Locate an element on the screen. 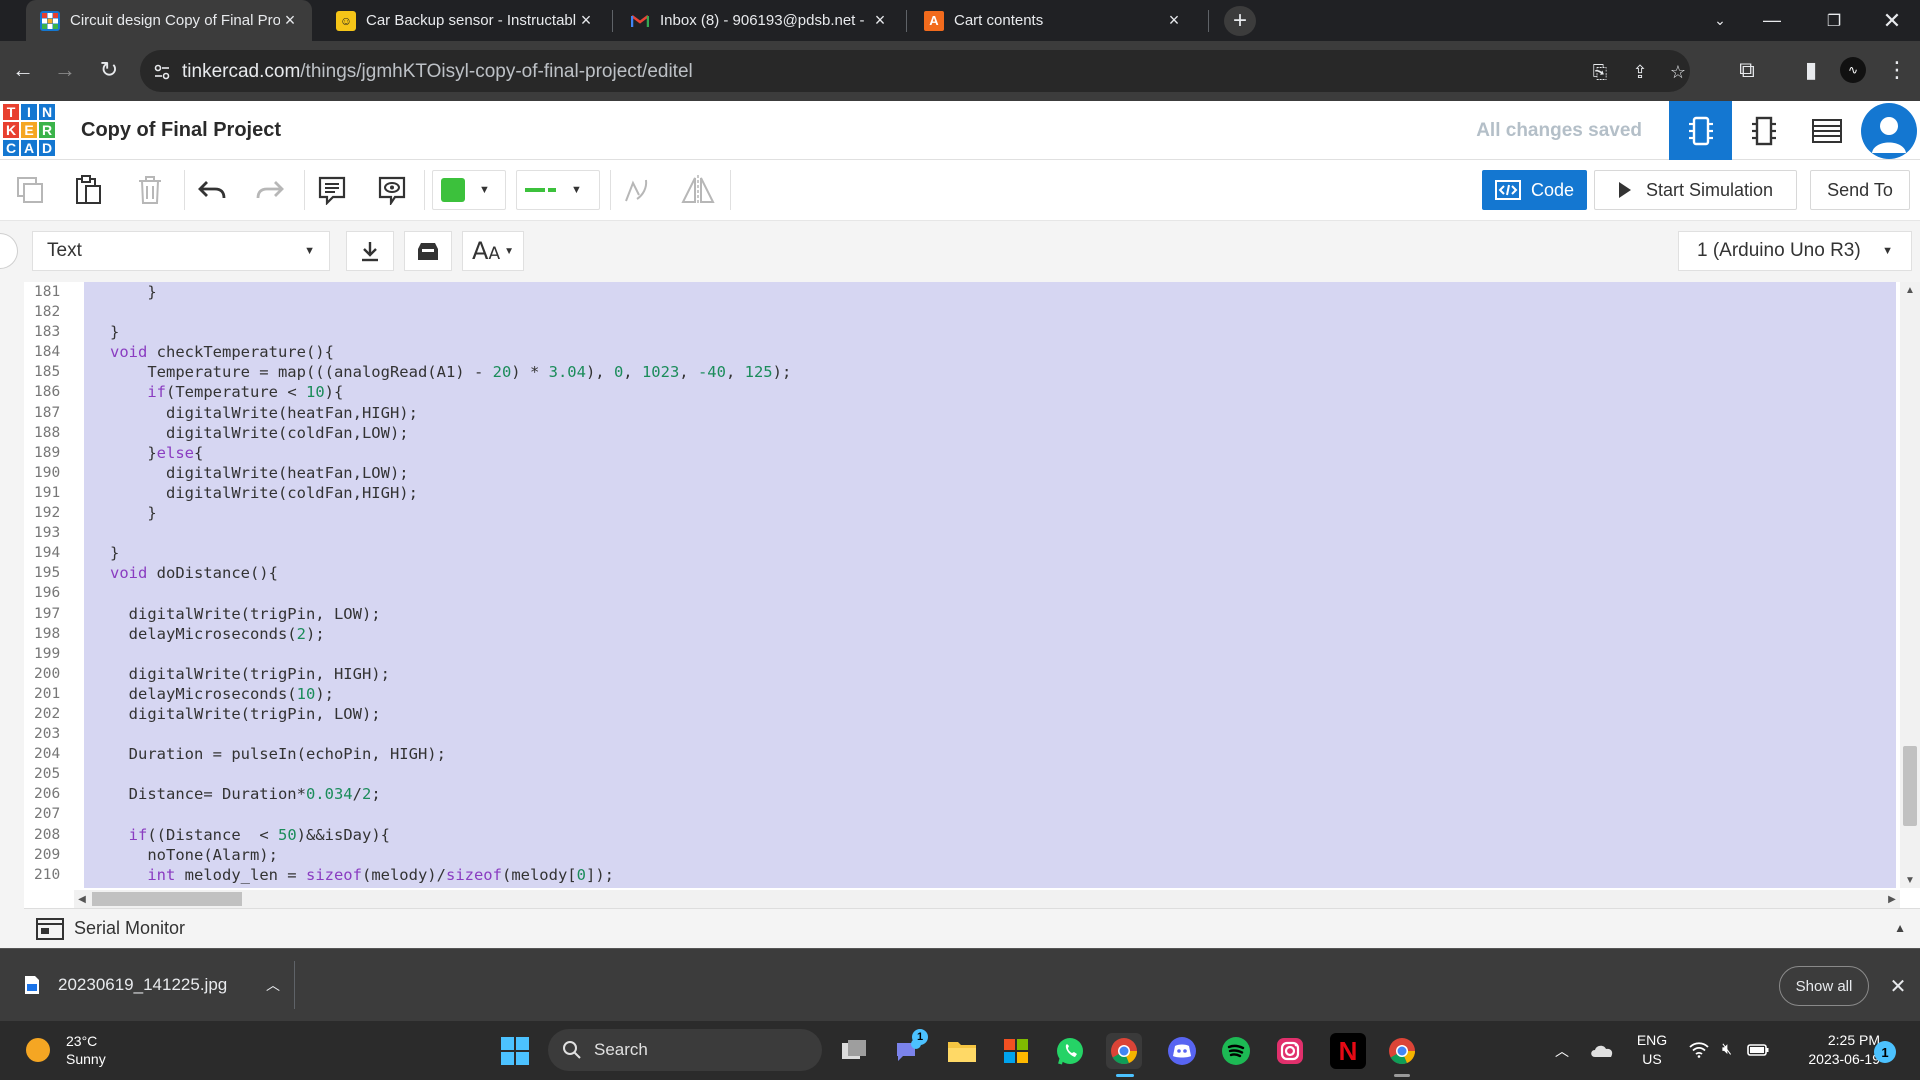 This screenshot has height=1080, width=1920. scroll-right-icon: ▶ is located at coordinates (1892, 899).